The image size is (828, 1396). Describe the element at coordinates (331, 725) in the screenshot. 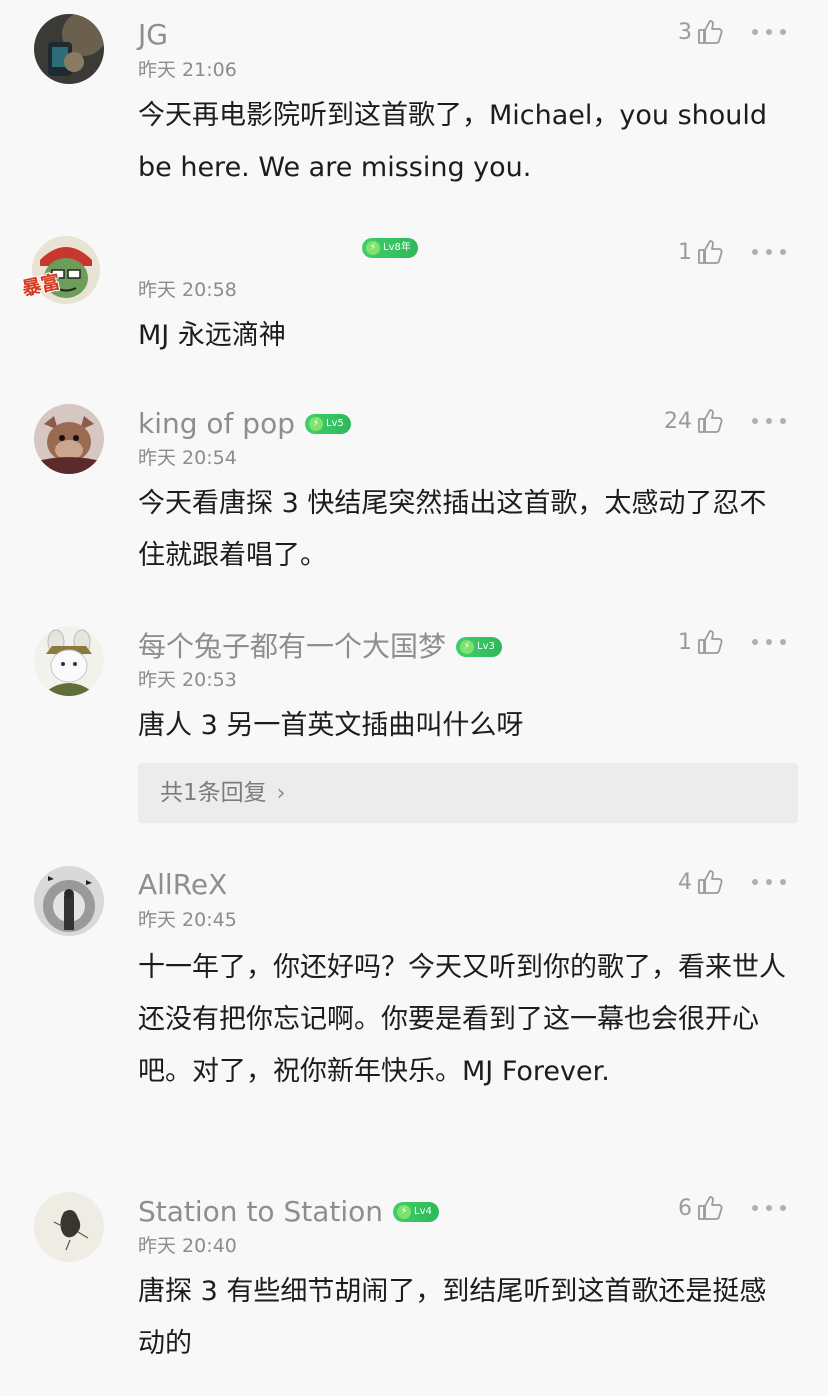

I see `comment-text: 唐人 3 另一首英文插曲叫什么呀` at that location.